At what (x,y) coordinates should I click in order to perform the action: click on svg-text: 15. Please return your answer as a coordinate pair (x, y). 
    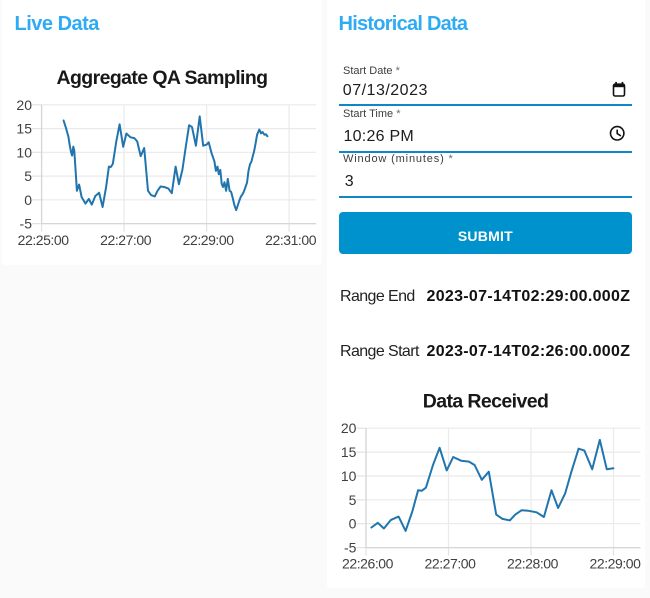
    Looking at the image, I should click on (349, 452).